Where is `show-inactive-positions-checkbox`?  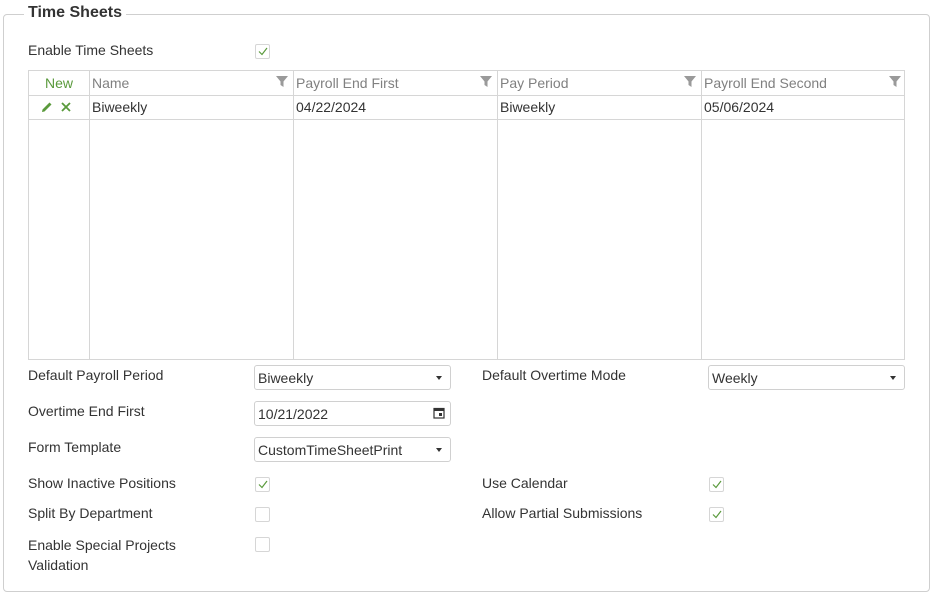 show-inactive-positions-checkbox is located at coordinates (262, 484).